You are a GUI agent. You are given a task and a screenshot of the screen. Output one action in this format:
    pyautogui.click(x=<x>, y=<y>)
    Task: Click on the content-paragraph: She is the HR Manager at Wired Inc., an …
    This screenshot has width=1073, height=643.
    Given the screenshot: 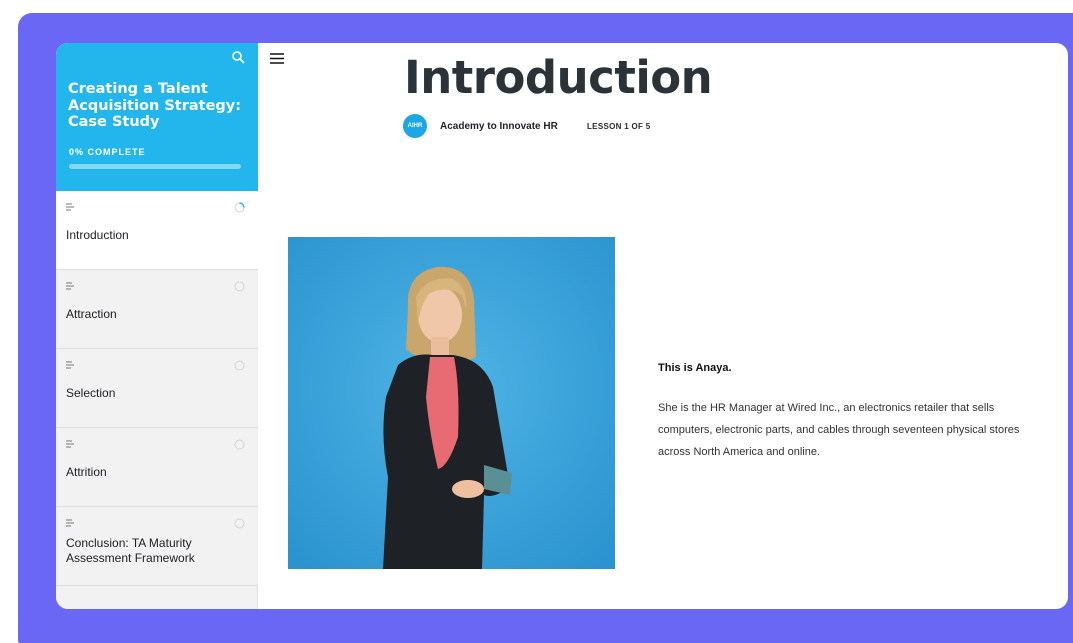 What is the action you would take?
    pyautogui.click(x=839, y=430)
    